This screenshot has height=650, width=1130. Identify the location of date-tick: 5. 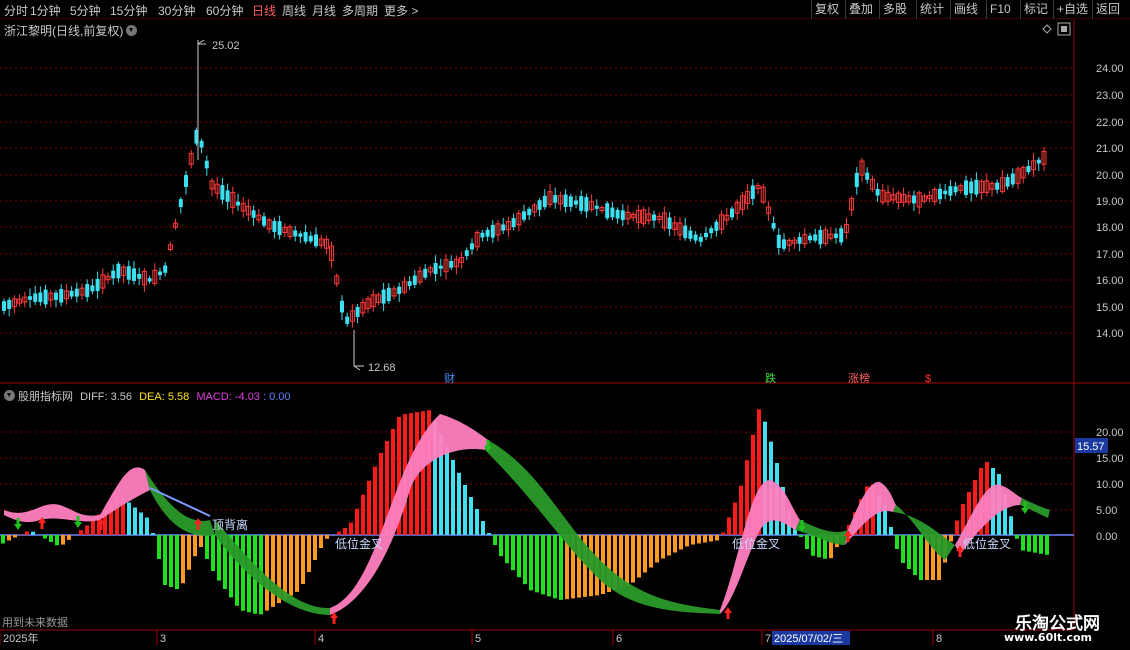
(478, 639).